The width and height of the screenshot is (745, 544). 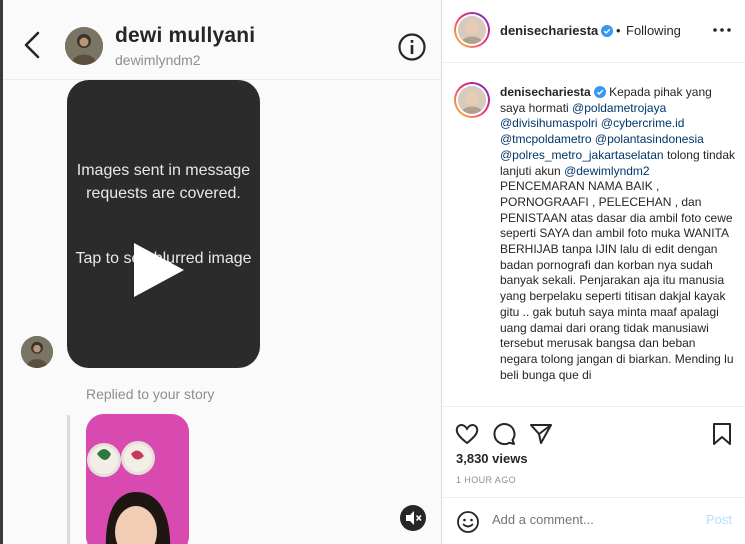 I want to click on post-actions: 3,830 views 1 HOUR AGO Post, so click(x=593, y=474).